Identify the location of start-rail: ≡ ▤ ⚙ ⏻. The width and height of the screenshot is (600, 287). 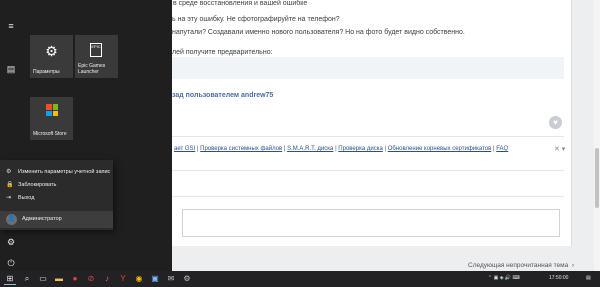
(11, 135).